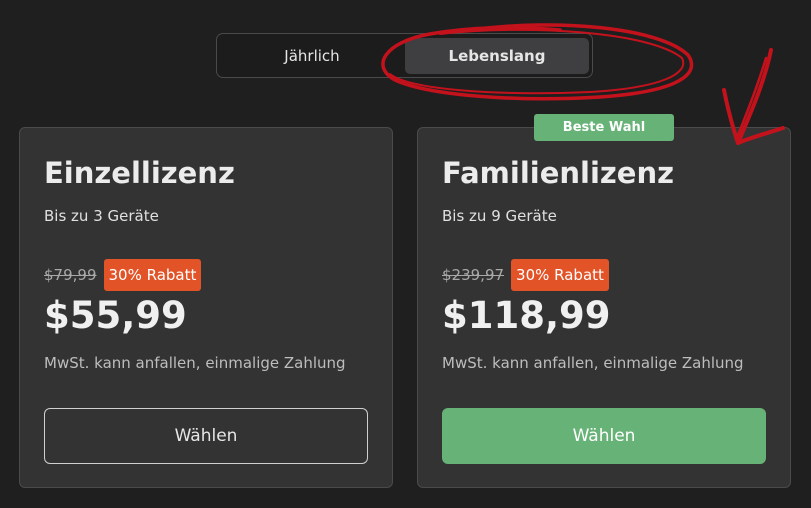  I want to click on plan-devices: Bis zu 9 Geräte, so click(499, 216).